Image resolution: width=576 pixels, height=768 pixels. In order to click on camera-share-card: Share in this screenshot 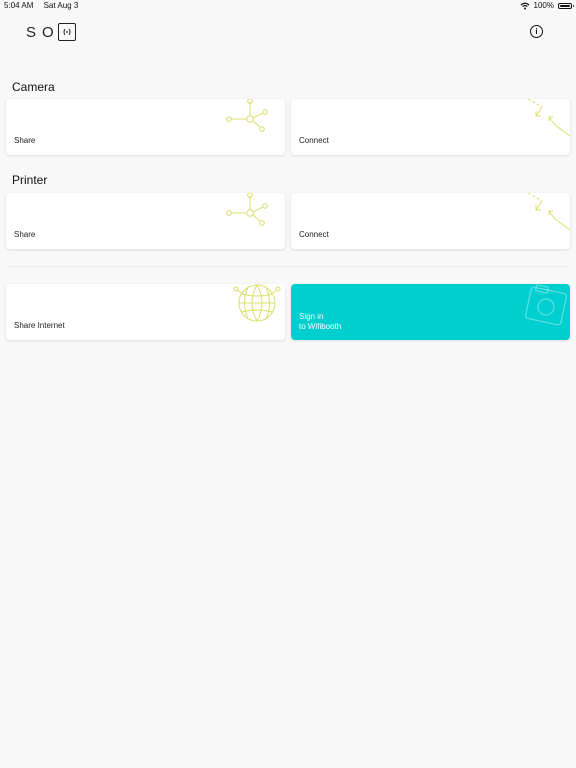, I will do `click(145, 127)`.